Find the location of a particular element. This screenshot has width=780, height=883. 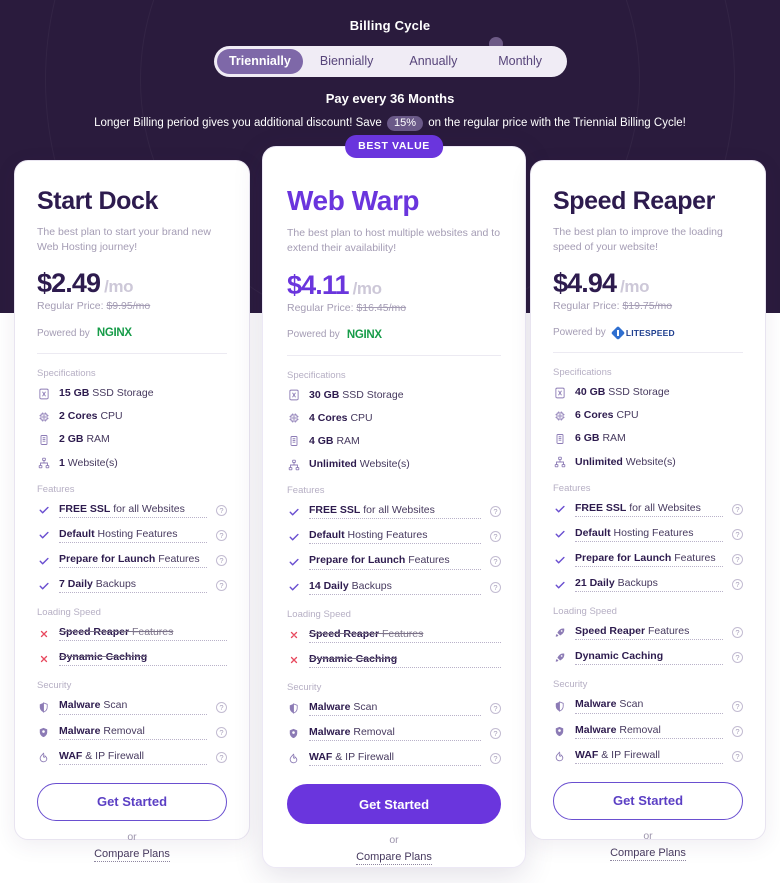

regular-price: Regular Price: $9.95/mo is located at coordinates (132, 306).